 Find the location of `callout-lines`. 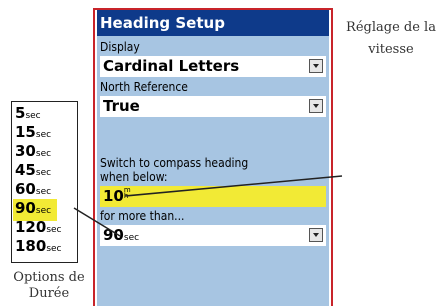

callout-lines is located at coordinates (208, 206).